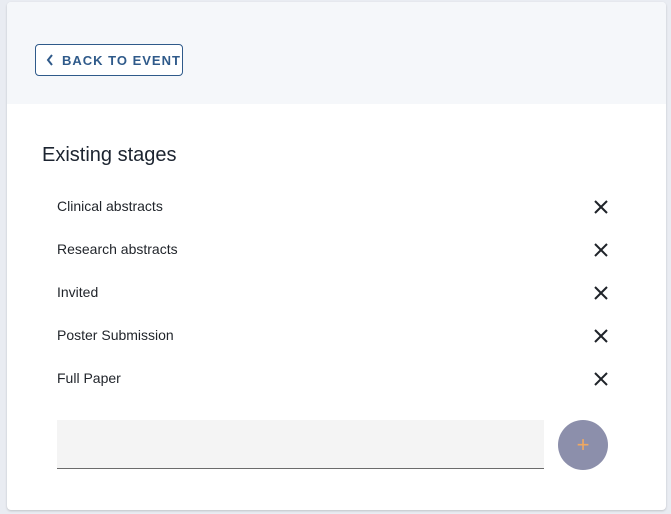 This screenshot has height=514, width=671. Describe the element at coordinates (89, 378) in the screenshot. I see `stage-name: Full Paper` at that location.